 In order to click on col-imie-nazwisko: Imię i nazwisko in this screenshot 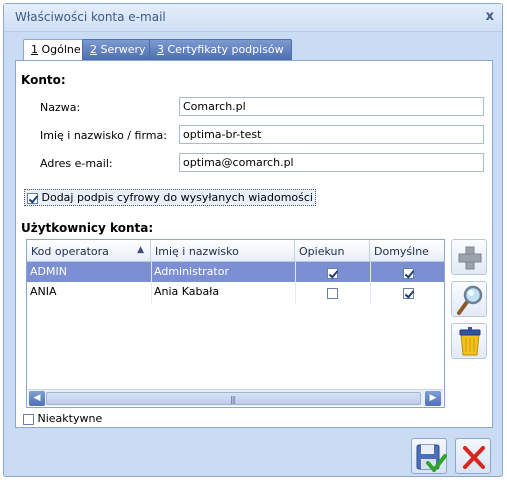, I will do `click(223, 251)`.